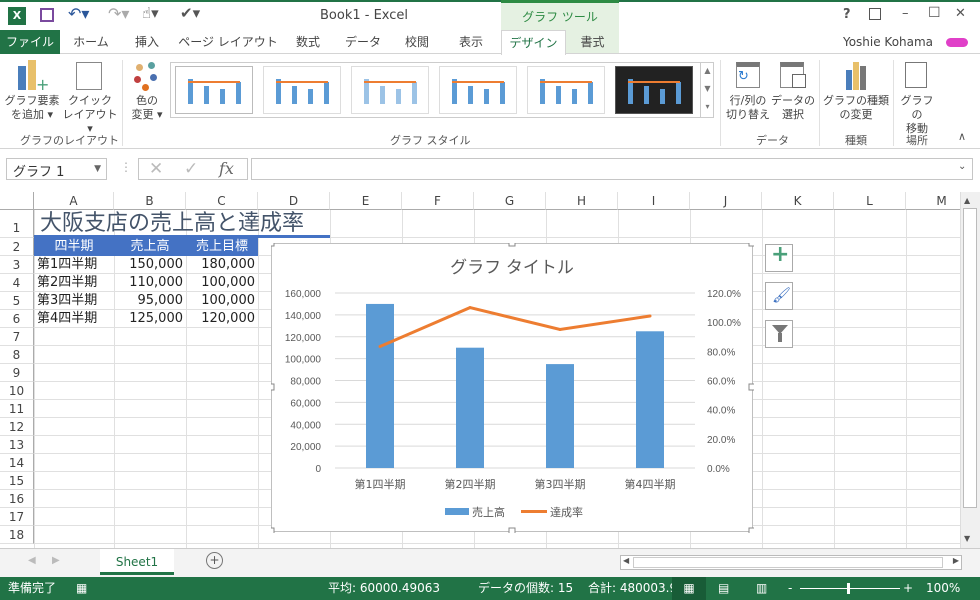 This screenshot has width=980, height=600. I want to click on macro-record-icon: ▦, so click(81, 588).